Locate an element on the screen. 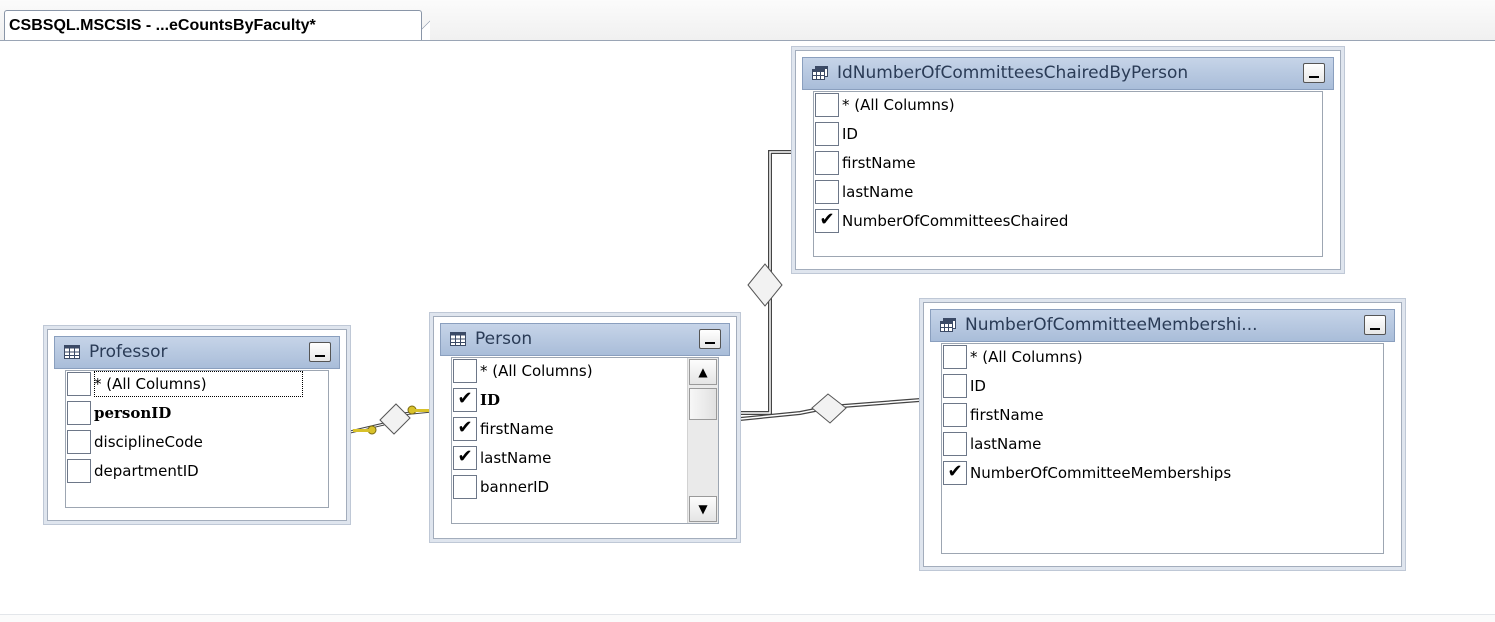 The height and width of the screenshot is (622, 1495). column-row: ✔ ID is located at coordinates (585, 401).